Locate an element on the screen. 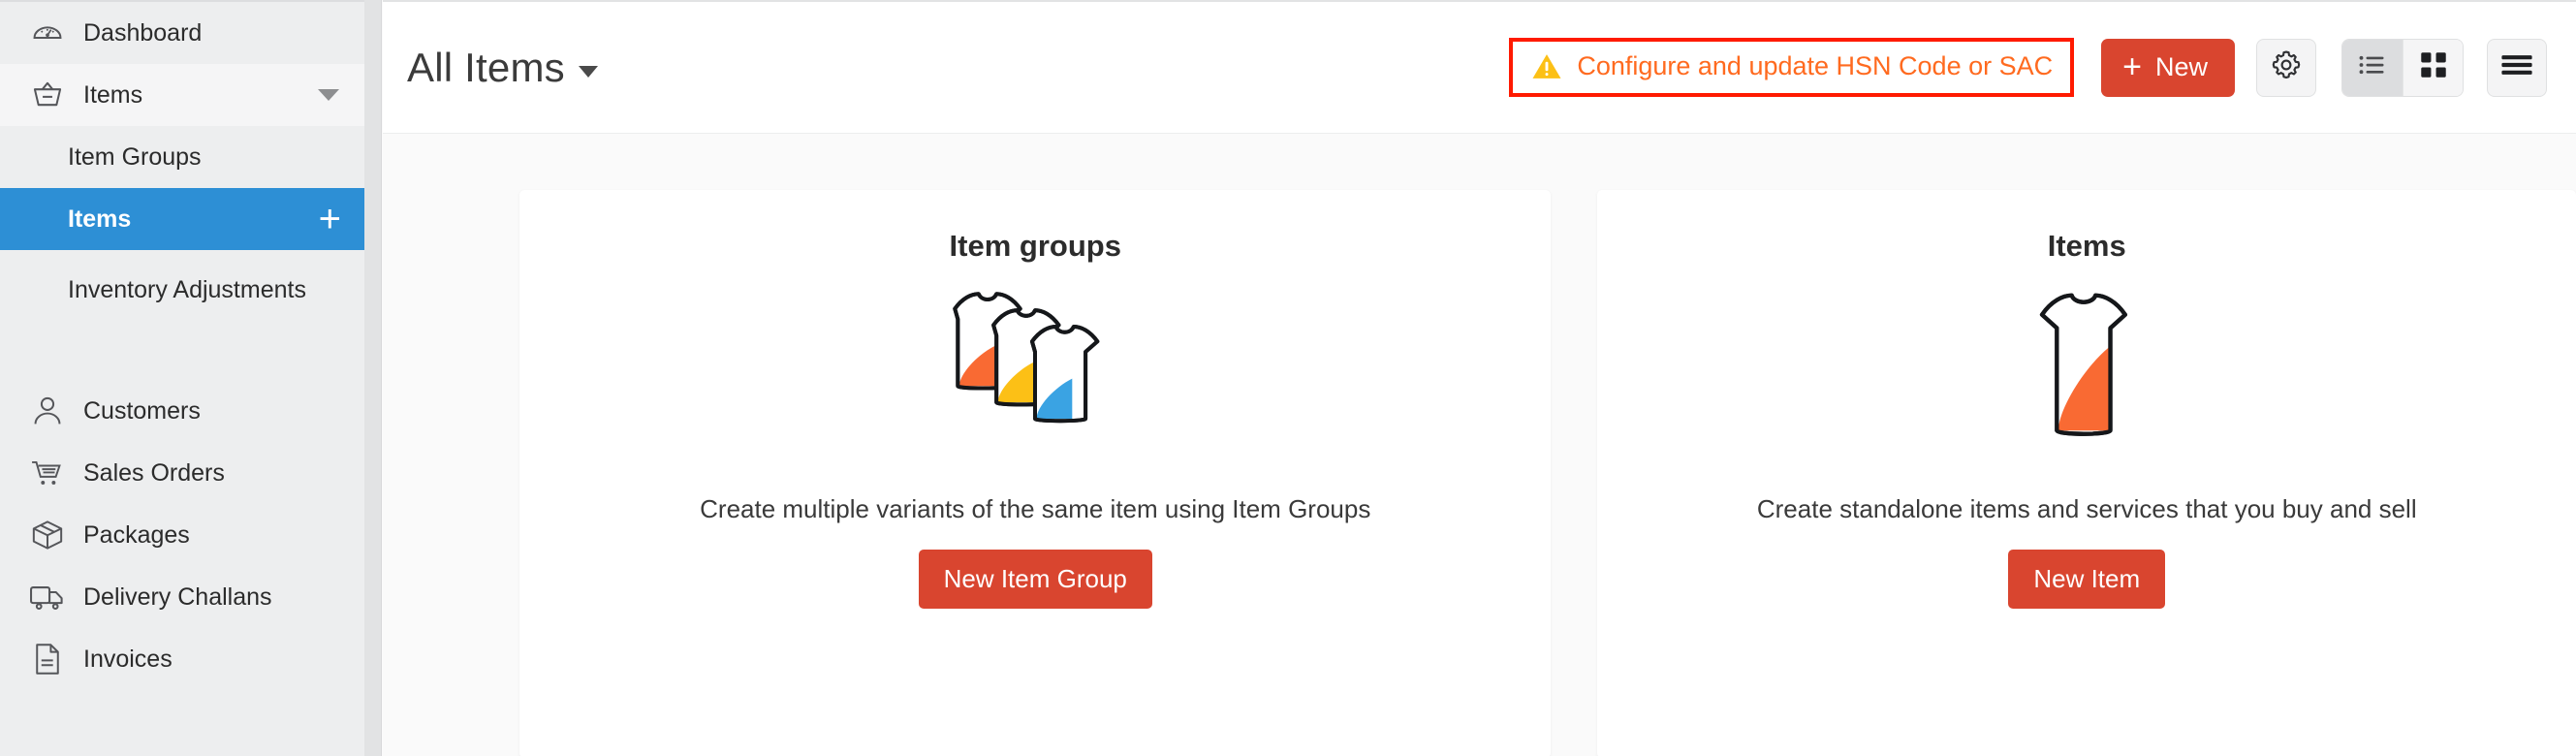 The width and height of the screenshot is (2576, 756). sidebar-item-label: Invoices is located at coordinates (128, 659).